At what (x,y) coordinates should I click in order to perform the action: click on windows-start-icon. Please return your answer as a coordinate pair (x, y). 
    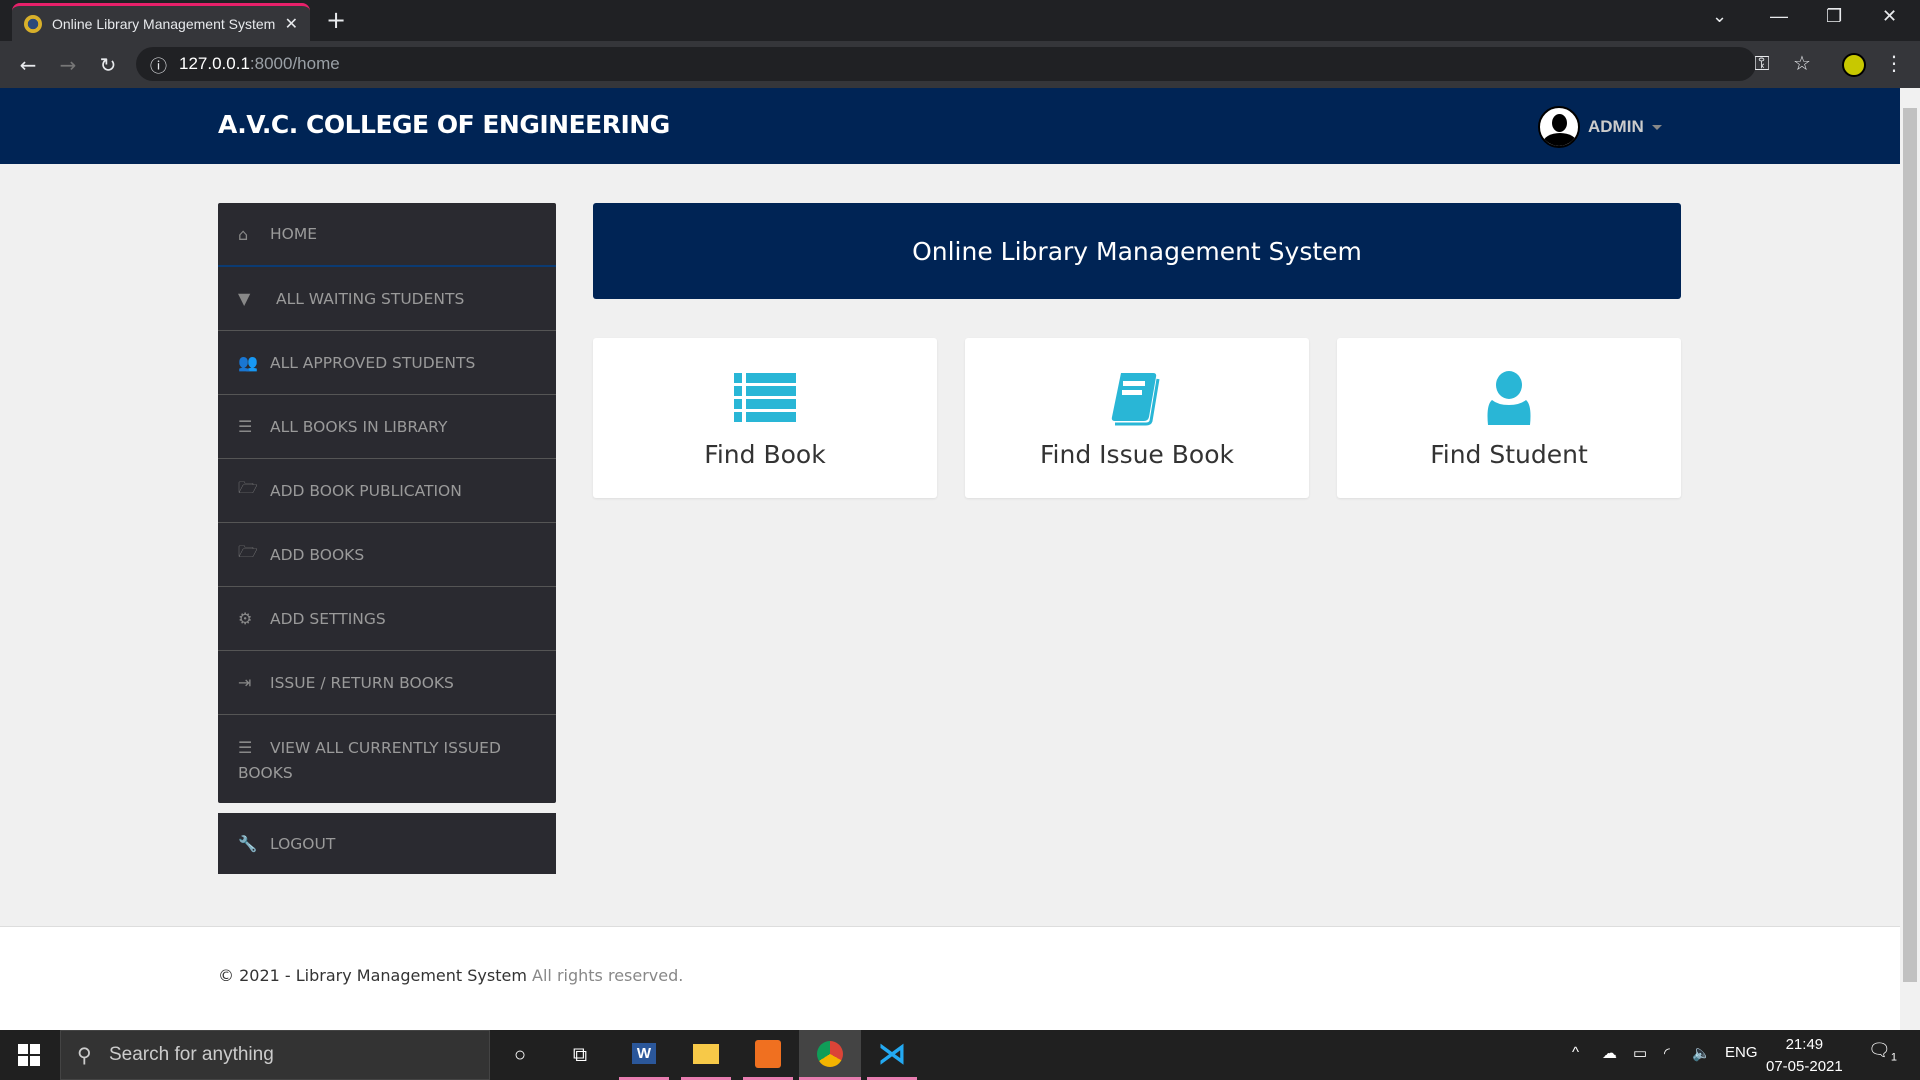
    Looking at the image, I should click on (29, 1055).